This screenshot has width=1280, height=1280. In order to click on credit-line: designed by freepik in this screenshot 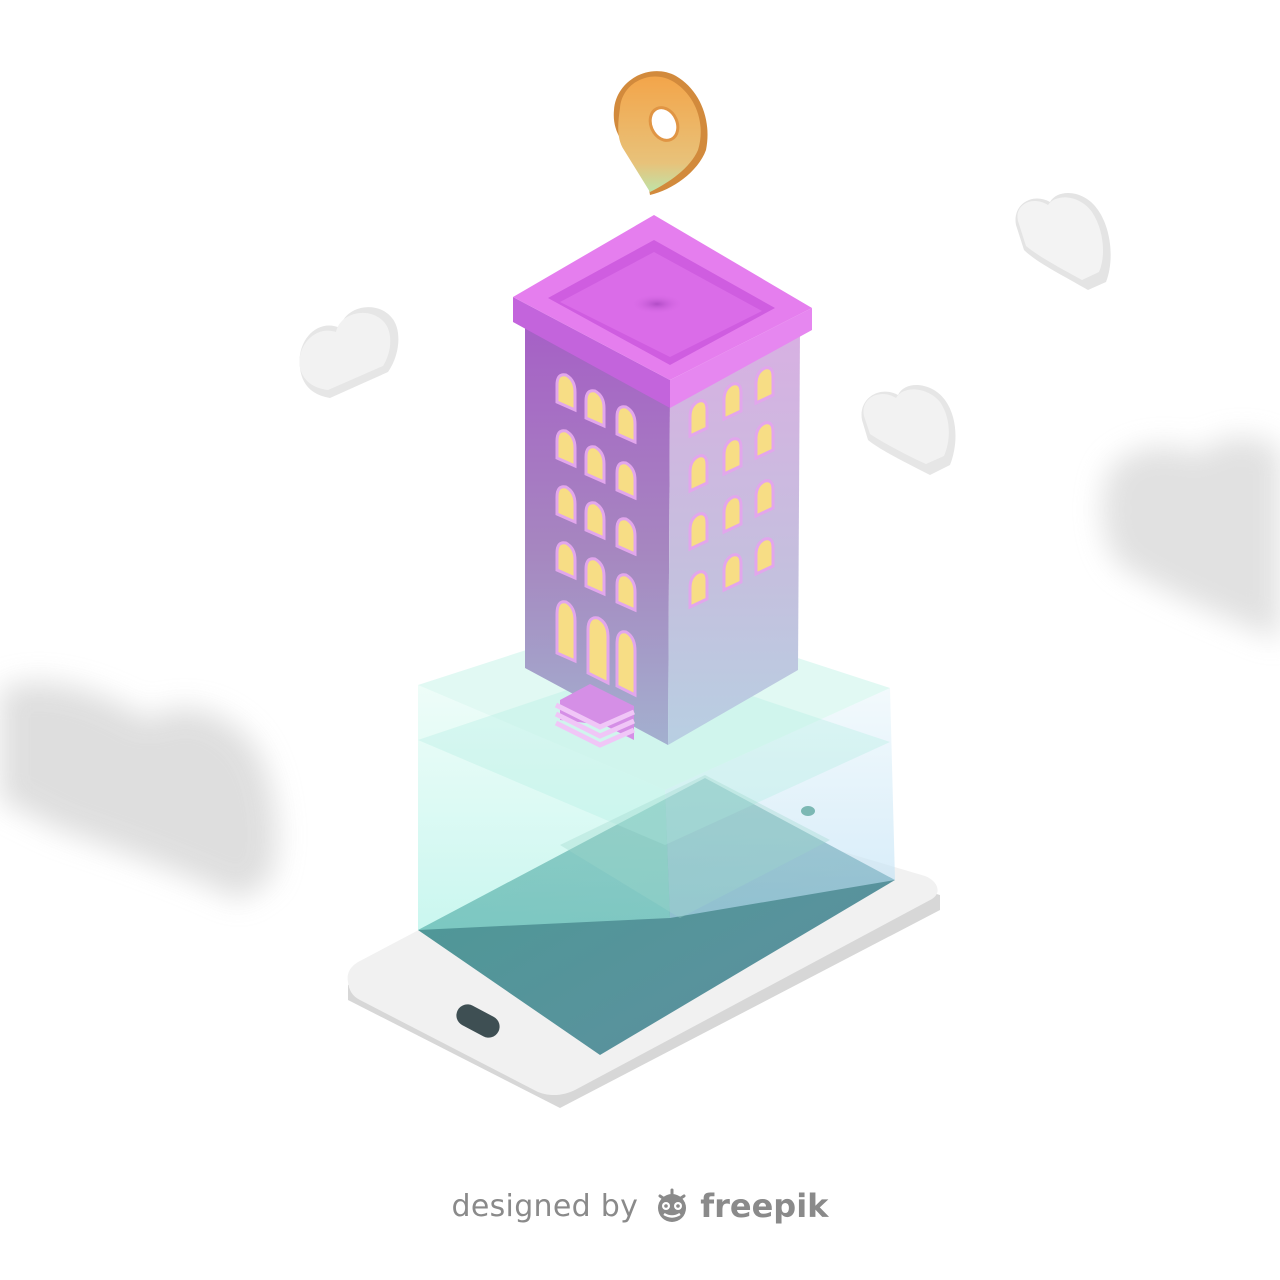, I will do `click(640, 1206)`.